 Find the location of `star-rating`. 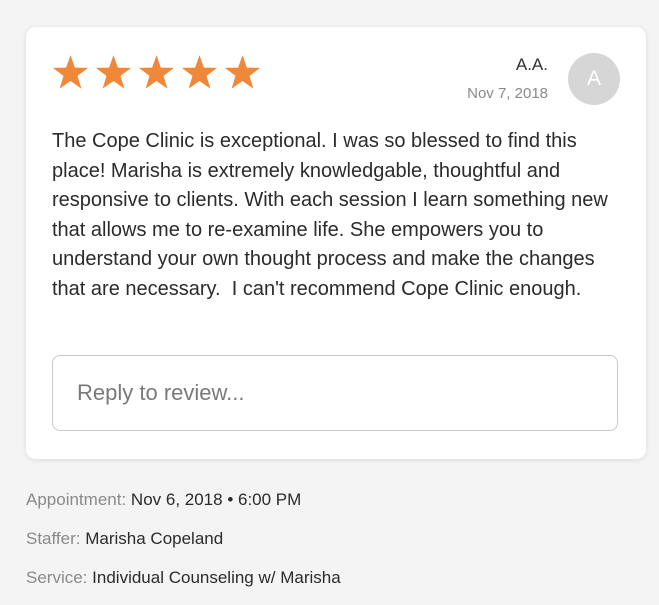

star-rating is located at coordinates (156, 72).